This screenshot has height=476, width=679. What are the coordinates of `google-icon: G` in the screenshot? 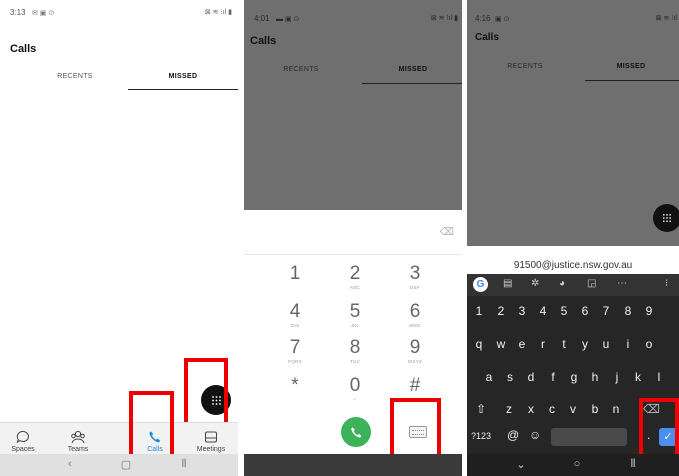 It's located at (480, 284).